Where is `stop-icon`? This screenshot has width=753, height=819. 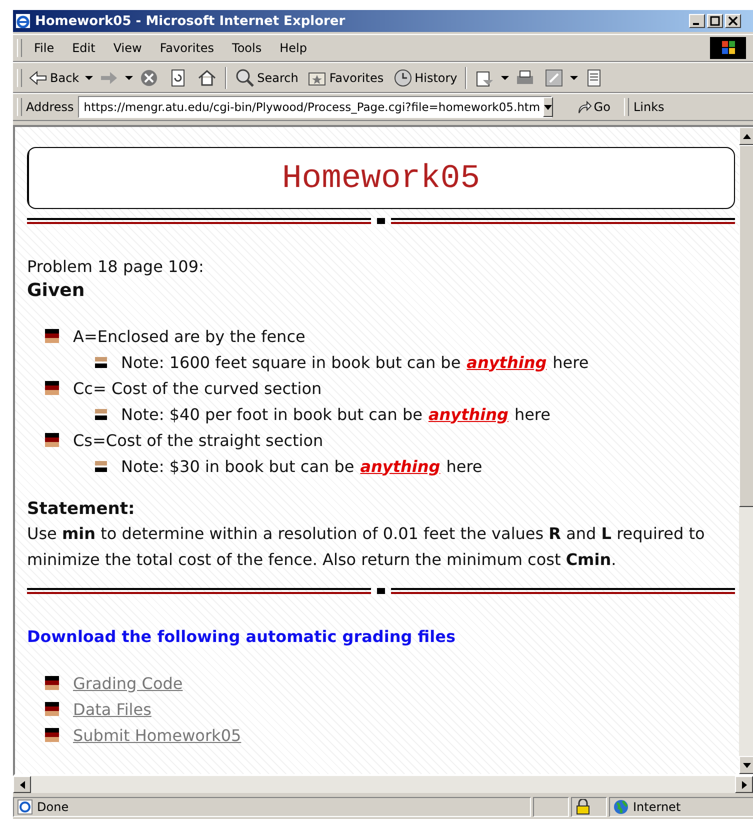 stop-icon is located at coordinates (149, 78).